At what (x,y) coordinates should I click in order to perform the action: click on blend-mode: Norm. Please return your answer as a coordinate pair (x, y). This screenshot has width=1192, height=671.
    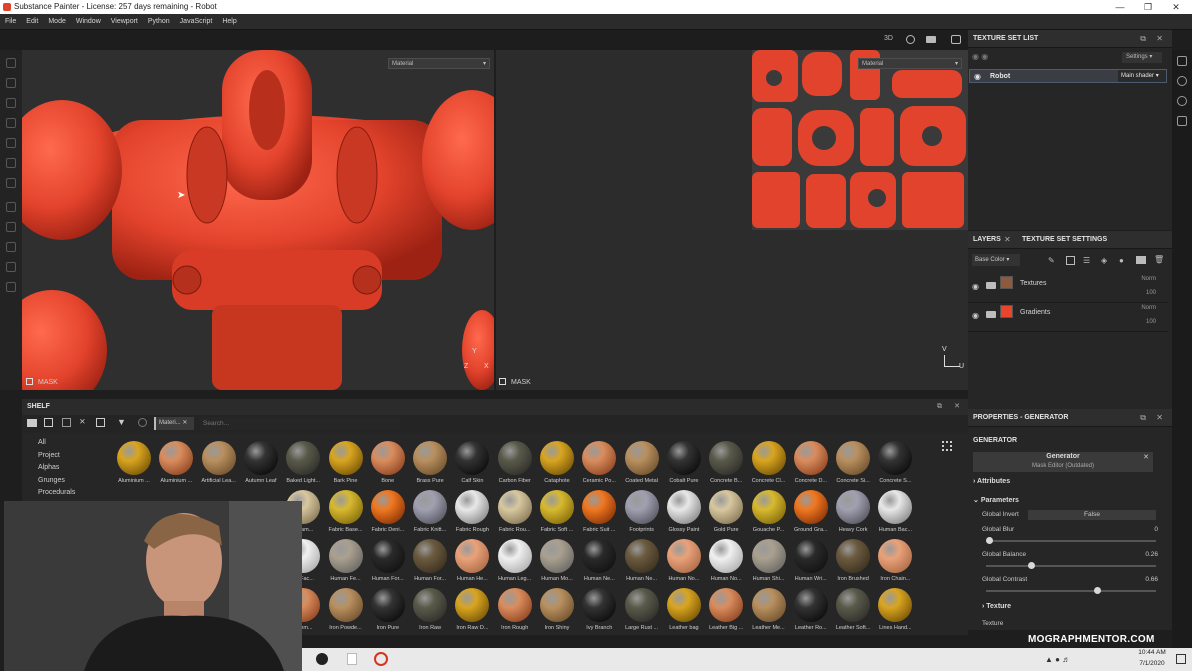
    Looking at the image, I should click on (1148, 279).